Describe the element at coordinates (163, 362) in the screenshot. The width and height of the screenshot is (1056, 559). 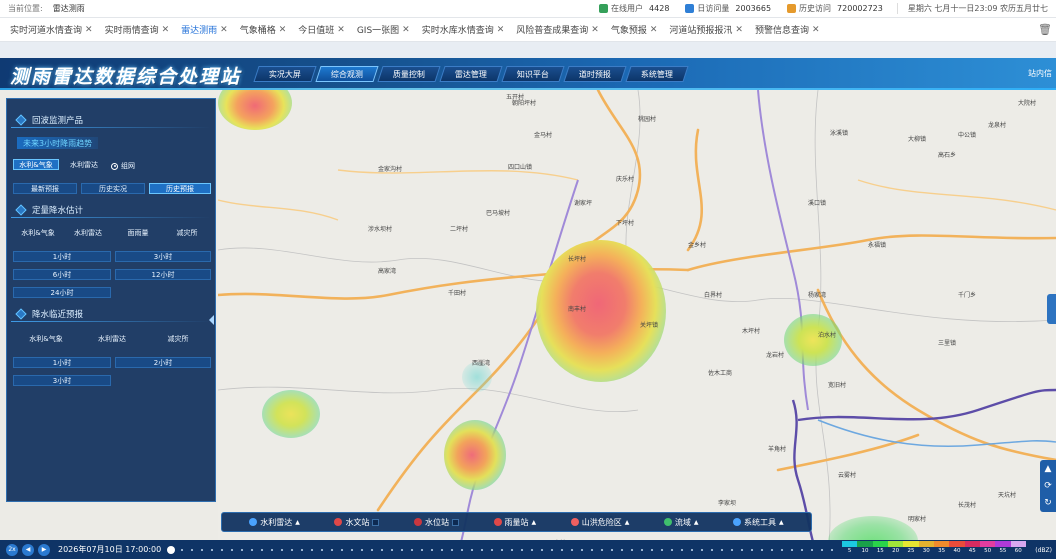
I see `now-2h: 2小时` at that location.